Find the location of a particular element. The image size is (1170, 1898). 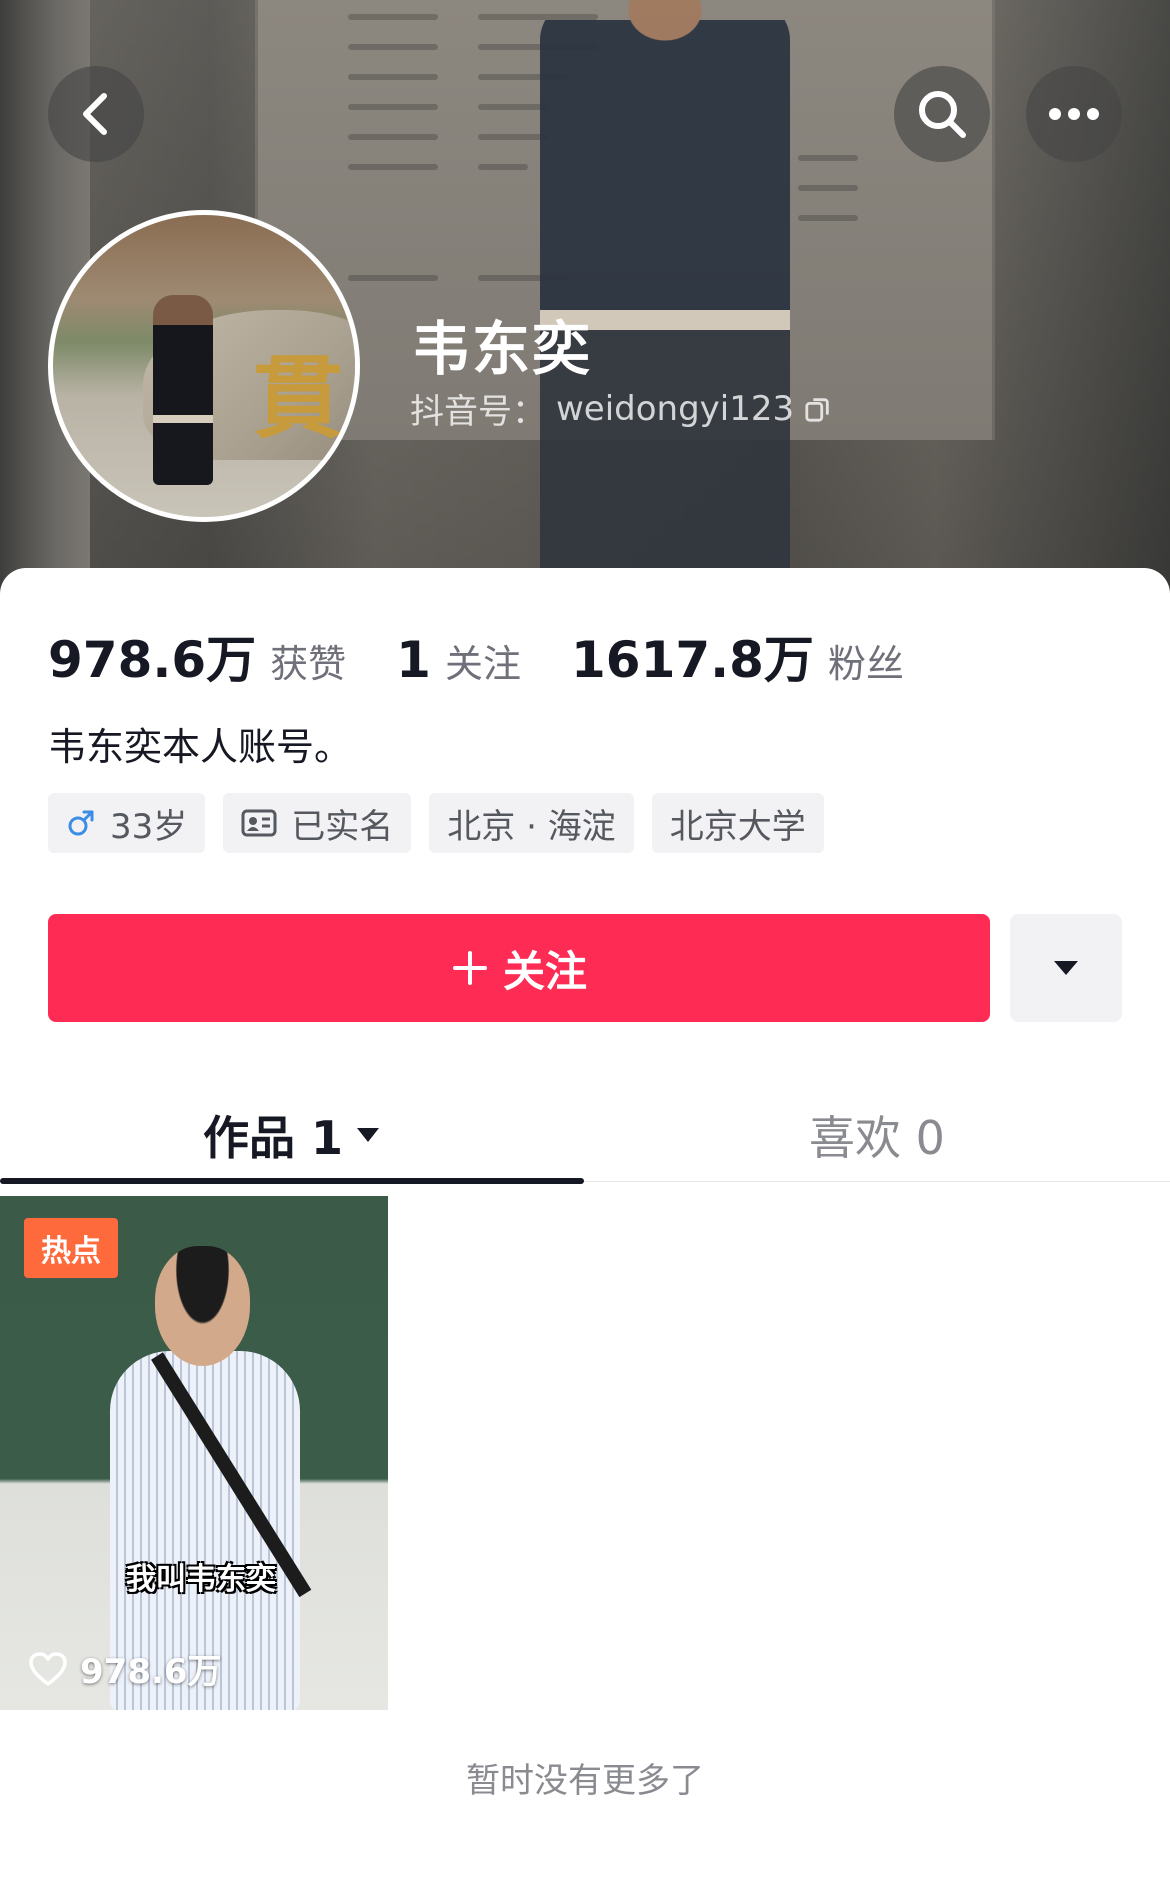

douyin-id: 抖音号： weidongyi123 is located at coordinates (621, 408).